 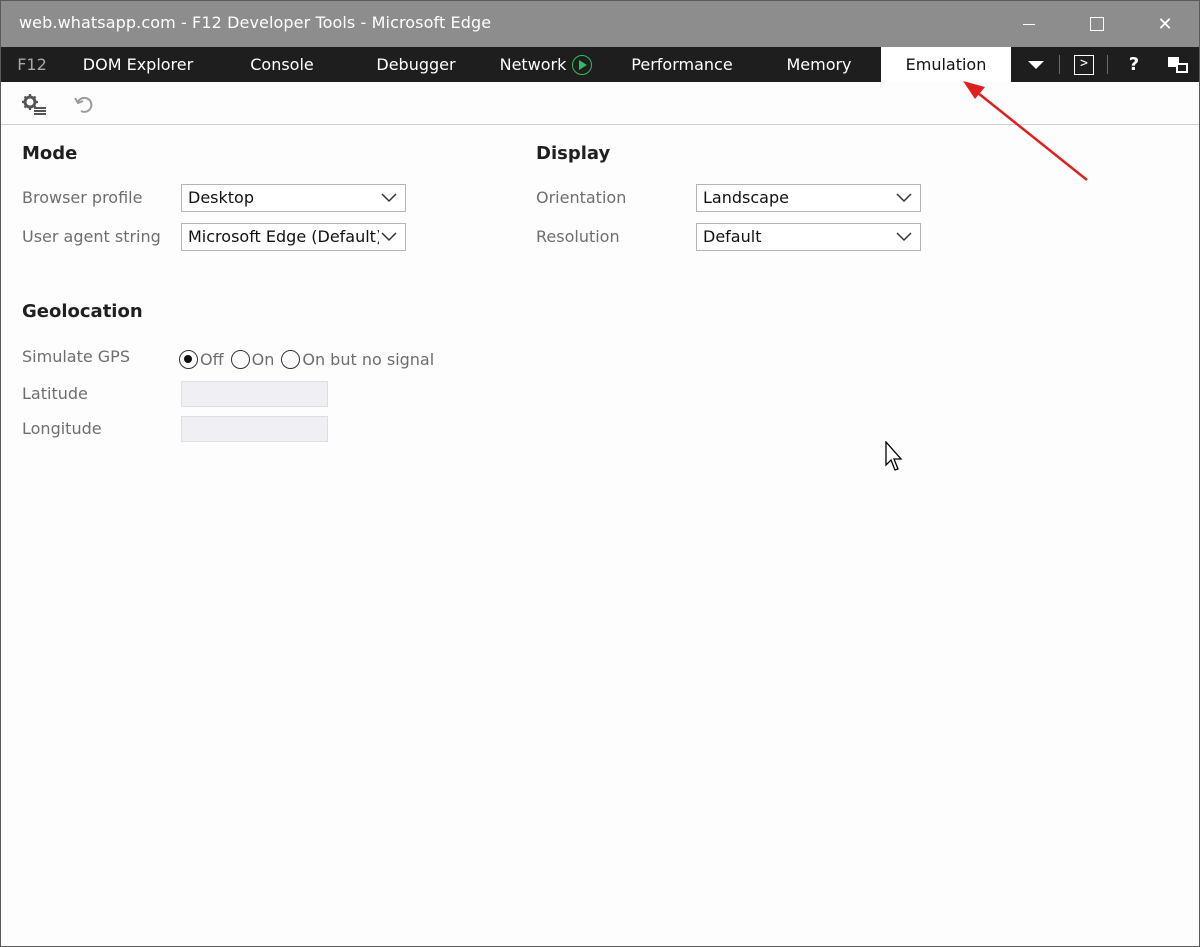 I want to click on tab-memory: Memory, so click(x=819, y=64).